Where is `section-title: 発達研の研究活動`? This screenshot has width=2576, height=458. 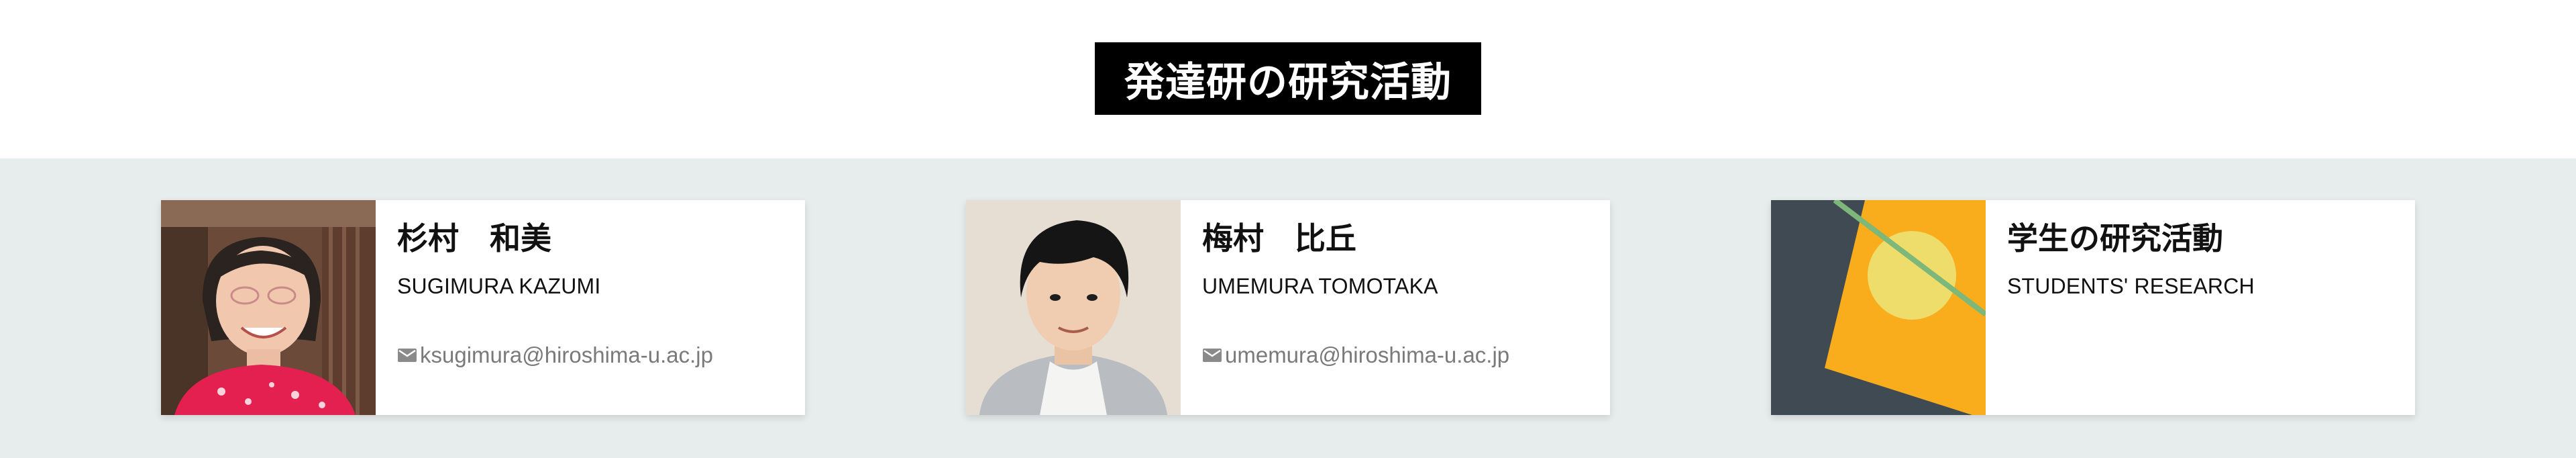
section-title: 発達研の研究活動 is located at coordinates (1288, 78).